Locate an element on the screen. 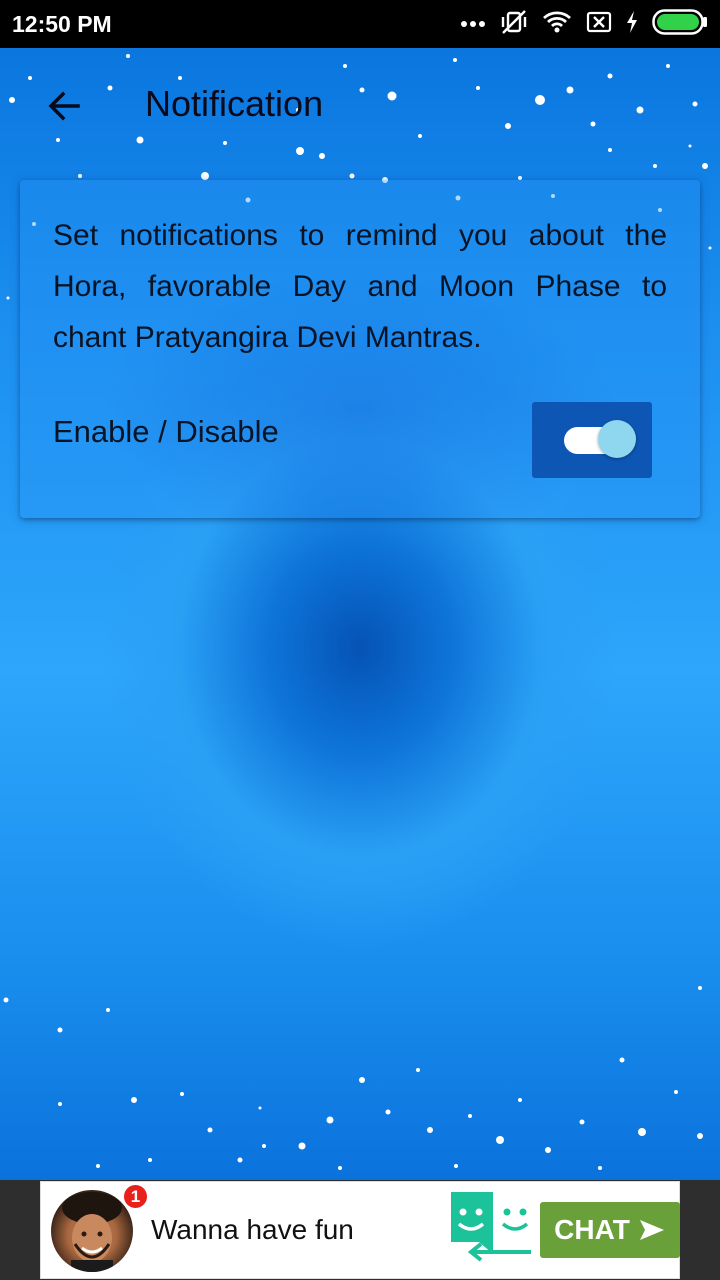 The image size is (720, 1280). ad-banner: 1 Wanna have fun CHAT is located at coordinates (360, 1230).